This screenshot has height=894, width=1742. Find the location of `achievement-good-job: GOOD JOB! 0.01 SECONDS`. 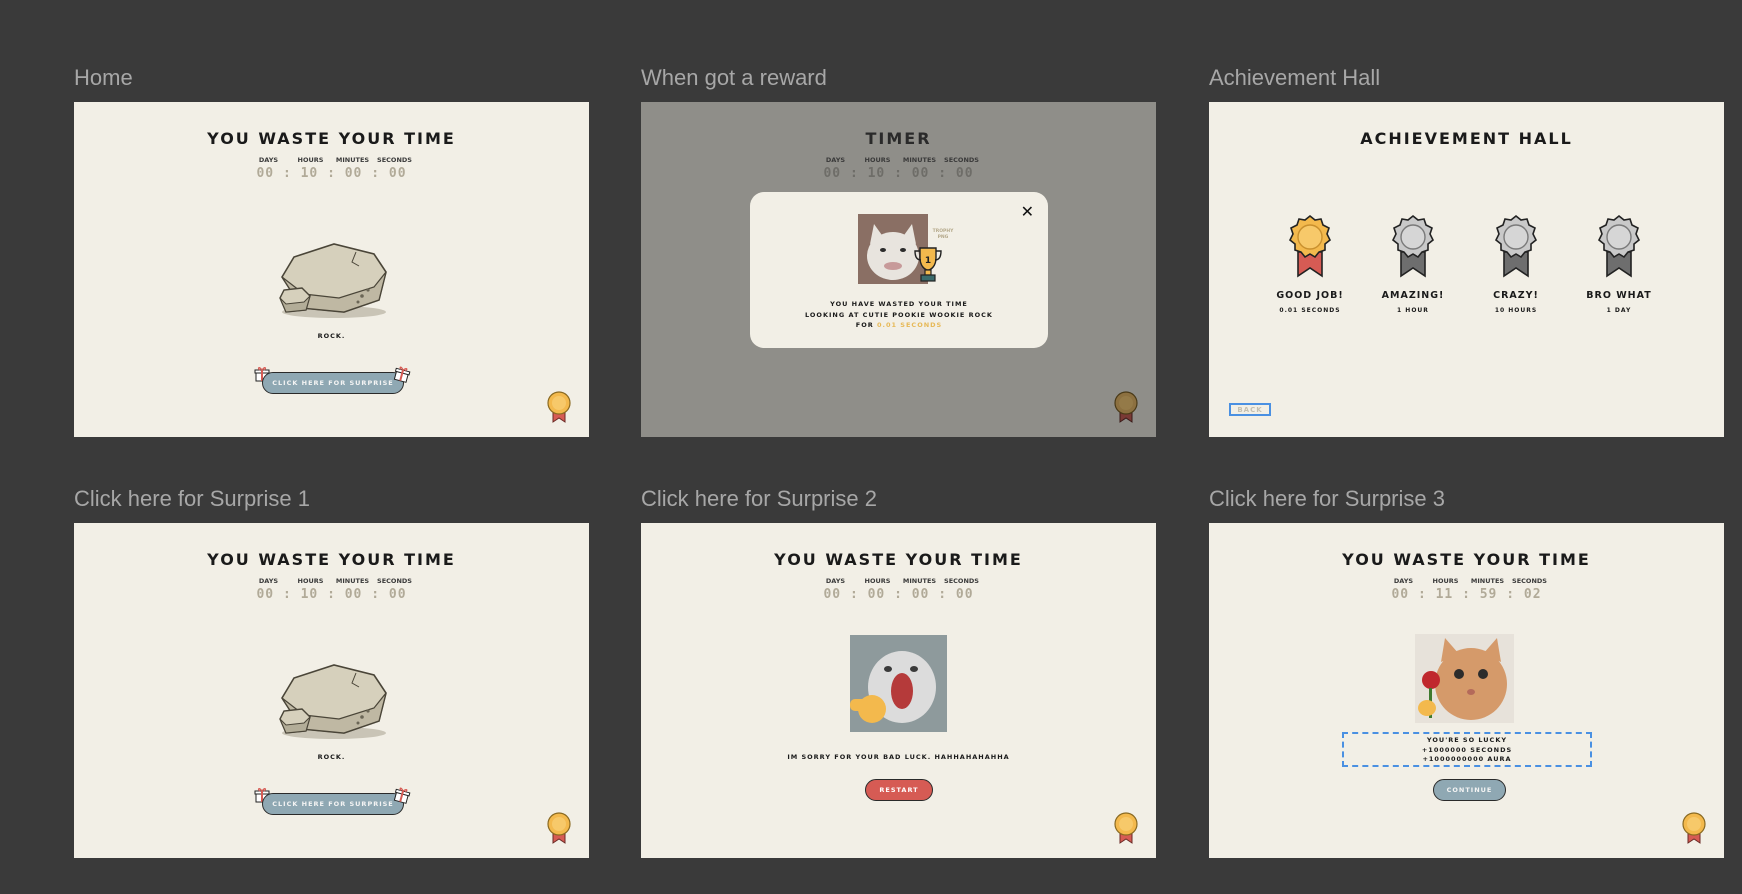

achievement-good-job: GOOD JOB! 0.01 SECONDS is located at coordinates (1310, 264).